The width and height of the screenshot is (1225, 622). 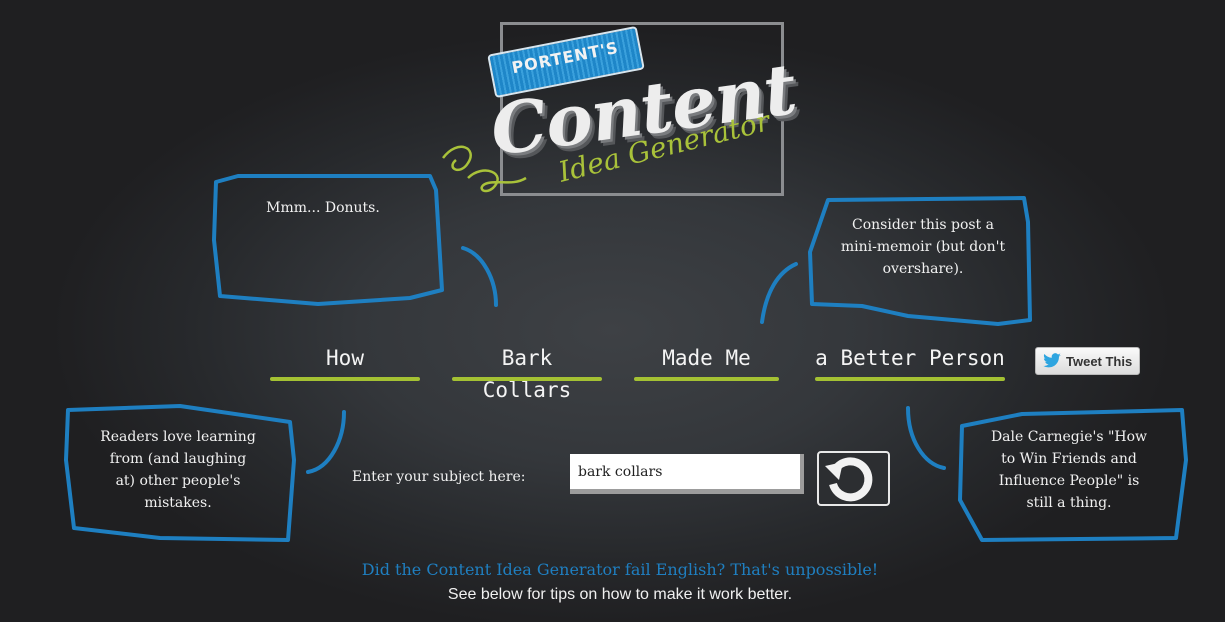 I want to click on bubble-outline, so click(x=355, y=240).